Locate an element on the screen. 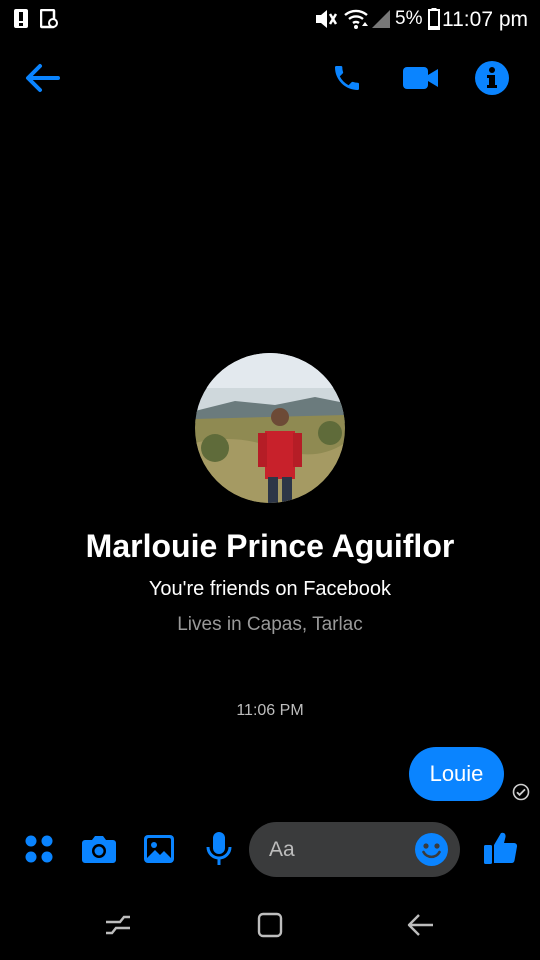 This screenshot has height=960, width=540. recent-apps-icon is located at coordinates (118, 925).